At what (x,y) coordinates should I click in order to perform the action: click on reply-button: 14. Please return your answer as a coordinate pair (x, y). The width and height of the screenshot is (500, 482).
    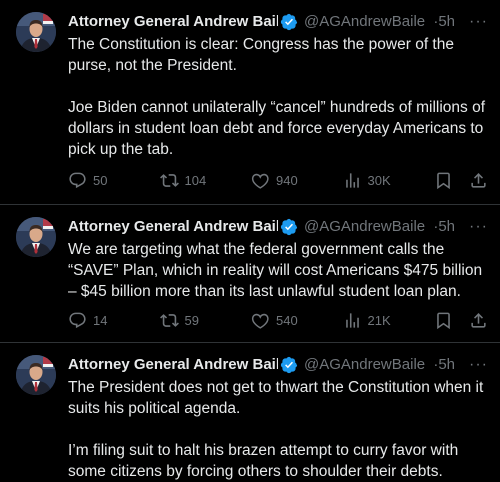
    Looking at the image, I should click on (104, 320).